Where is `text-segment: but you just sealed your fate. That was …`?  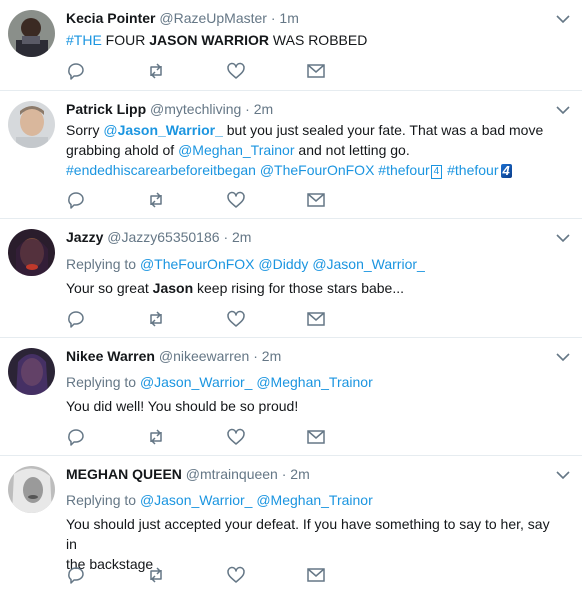
text-segment: but you just sealed your fate. That was … is located at coordinates (383, 130).